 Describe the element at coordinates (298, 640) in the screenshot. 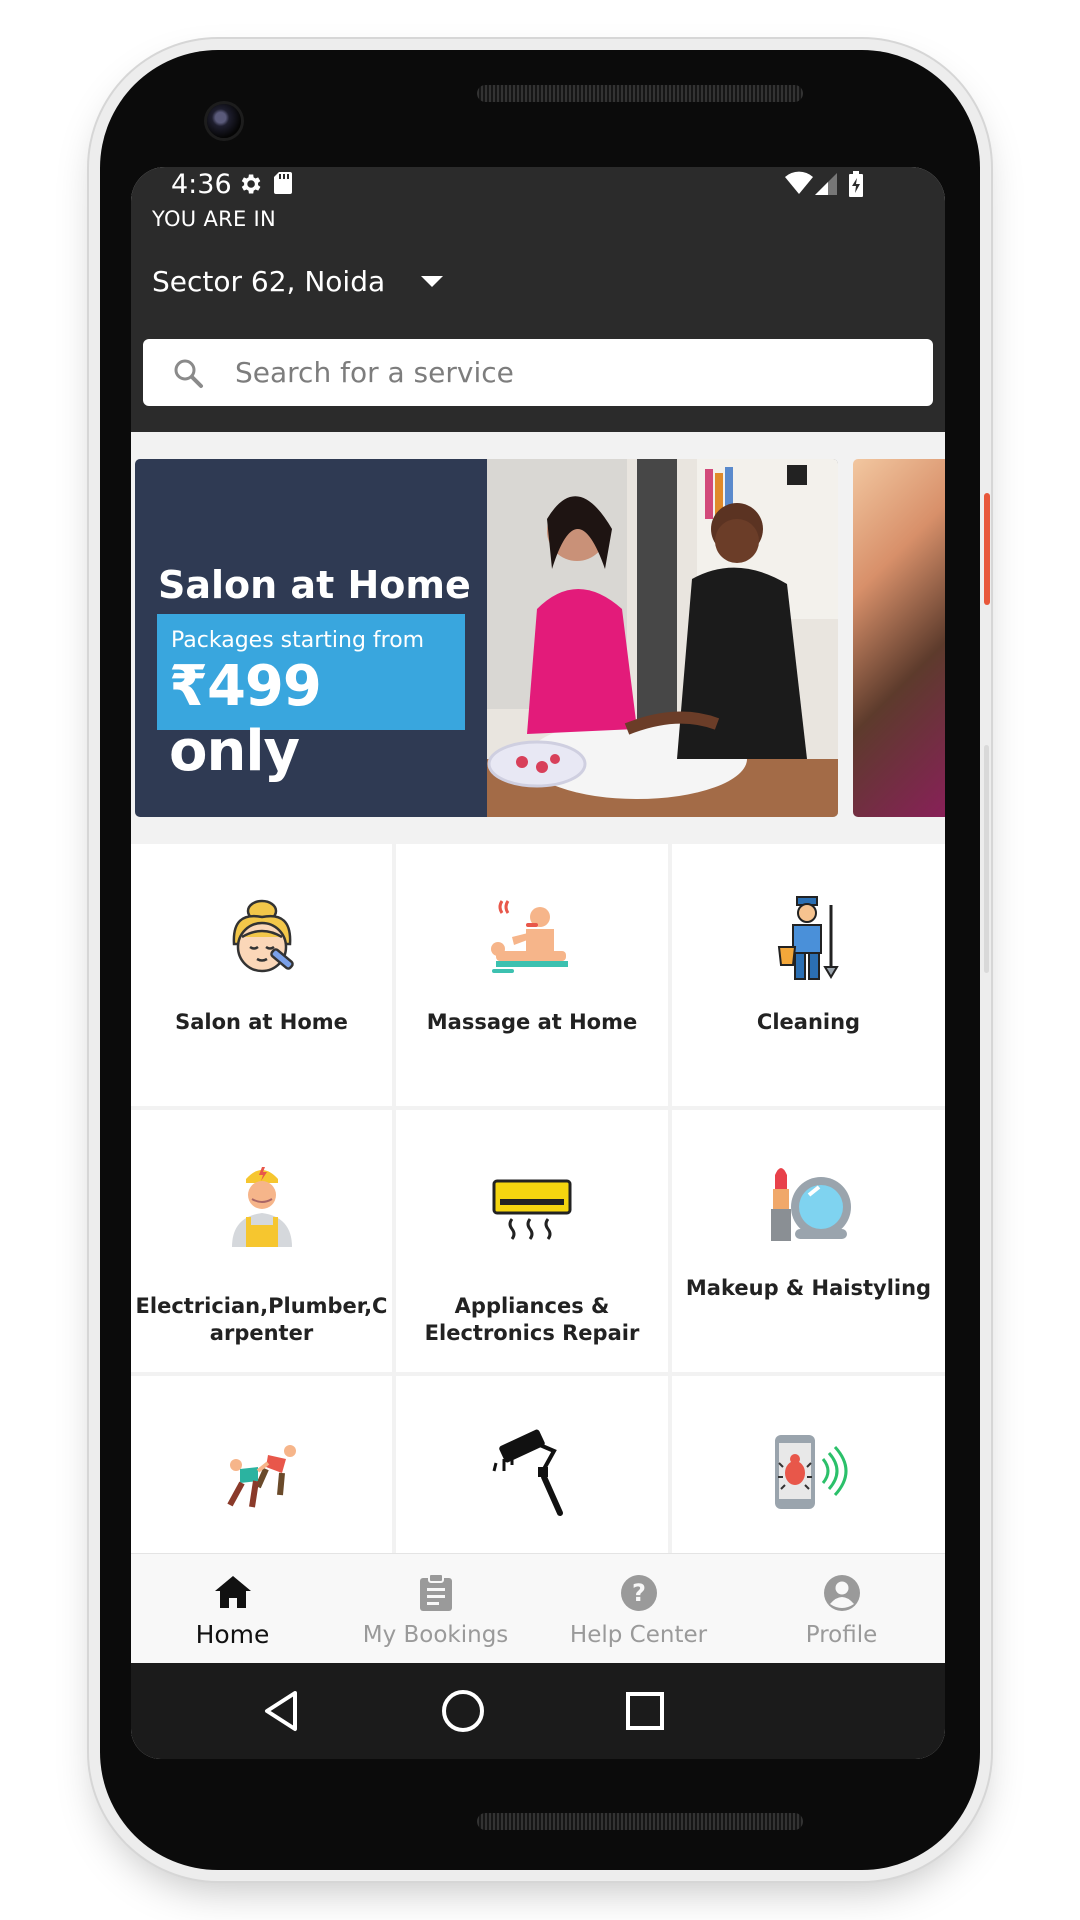

I see `promo-subtitle: Packages starting from` at that location.